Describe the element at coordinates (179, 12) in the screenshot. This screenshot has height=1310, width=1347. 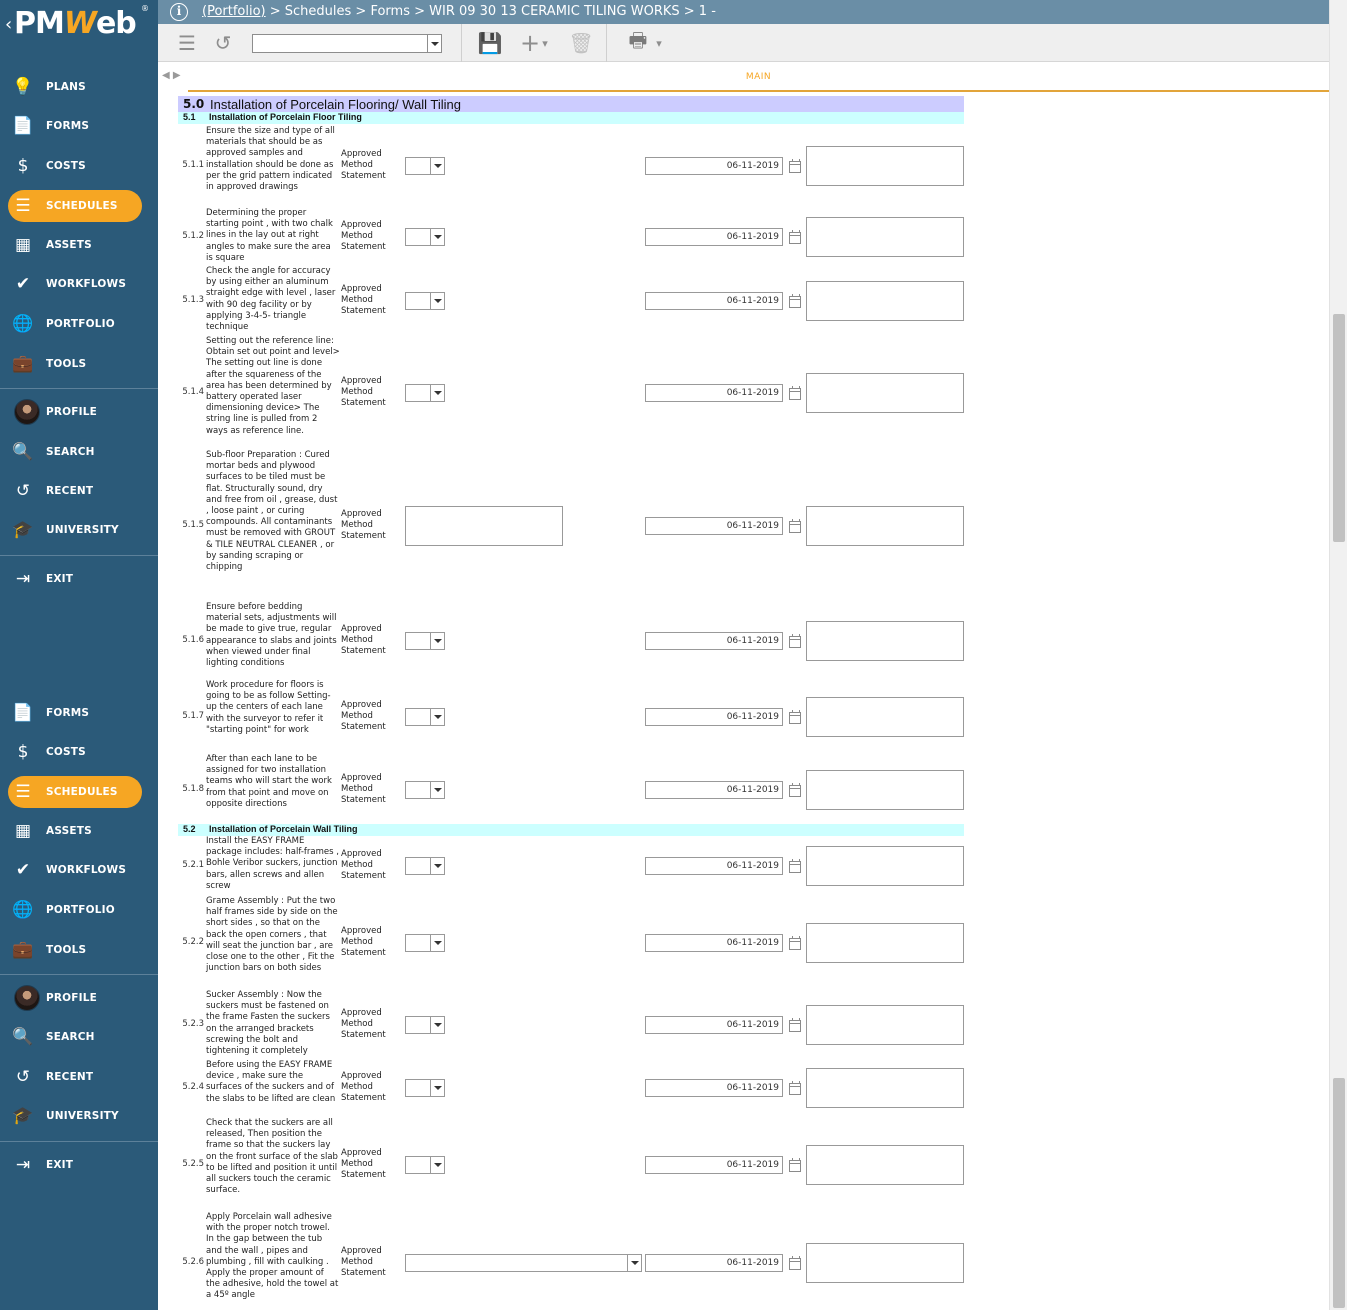
I see `info-icon: i` at that location.